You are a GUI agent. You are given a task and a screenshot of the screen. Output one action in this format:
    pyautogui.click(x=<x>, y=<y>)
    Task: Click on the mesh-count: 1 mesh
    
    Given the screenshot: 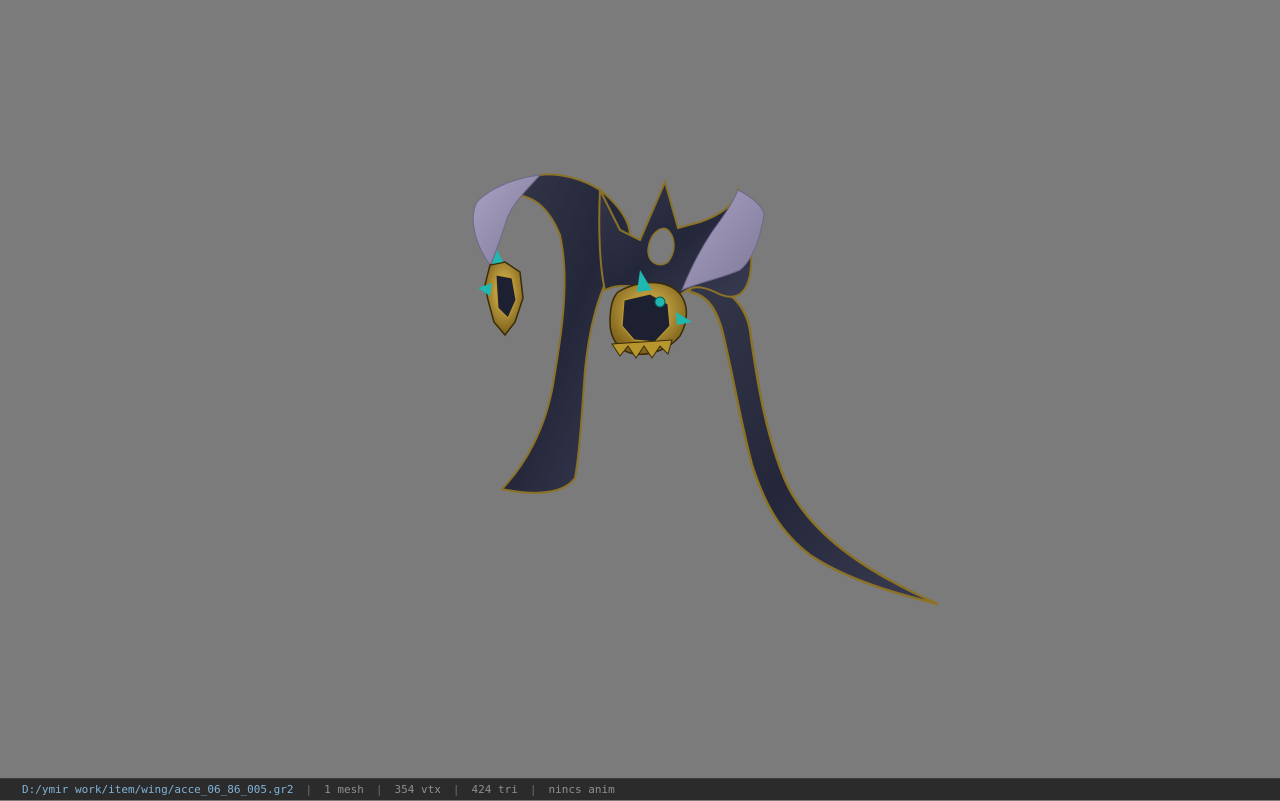 What is the action you would take?
    pyautogui.click(x=344, y=789)
    